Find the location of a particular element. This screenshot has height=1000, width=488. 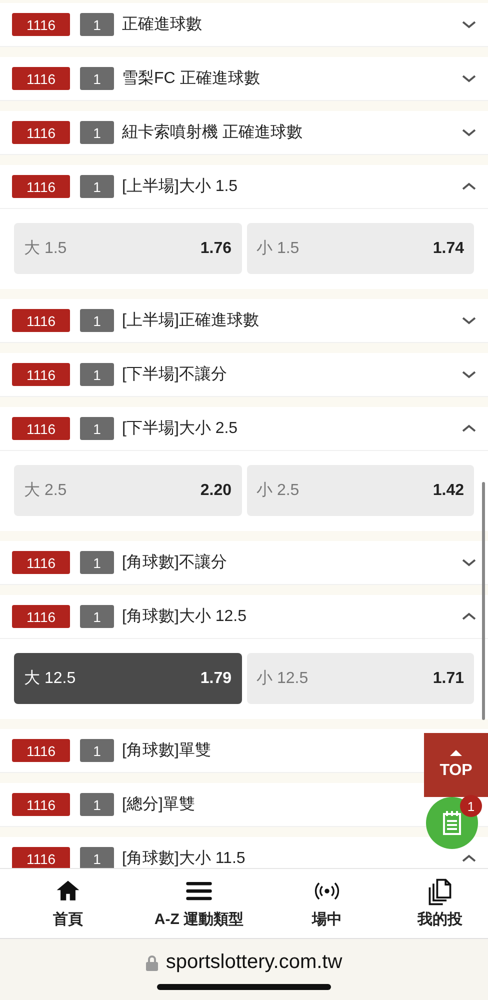

nav-tab: 我的投 is located at coordinates (440, 903).